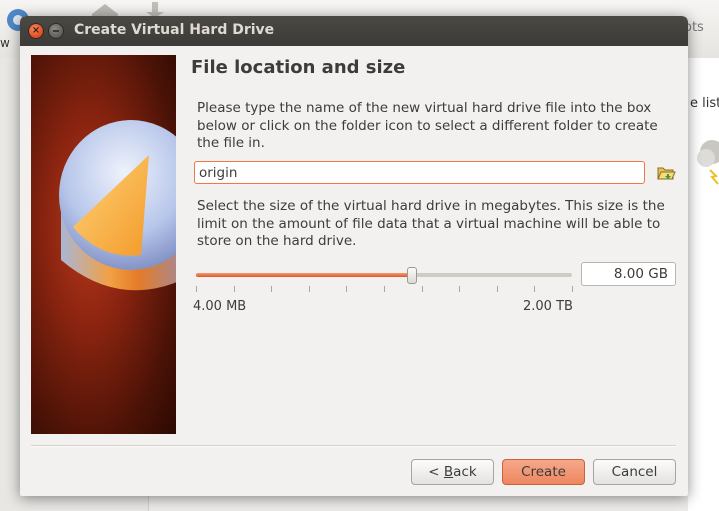  I want to click on folder-open-icon, so click(666, 173).